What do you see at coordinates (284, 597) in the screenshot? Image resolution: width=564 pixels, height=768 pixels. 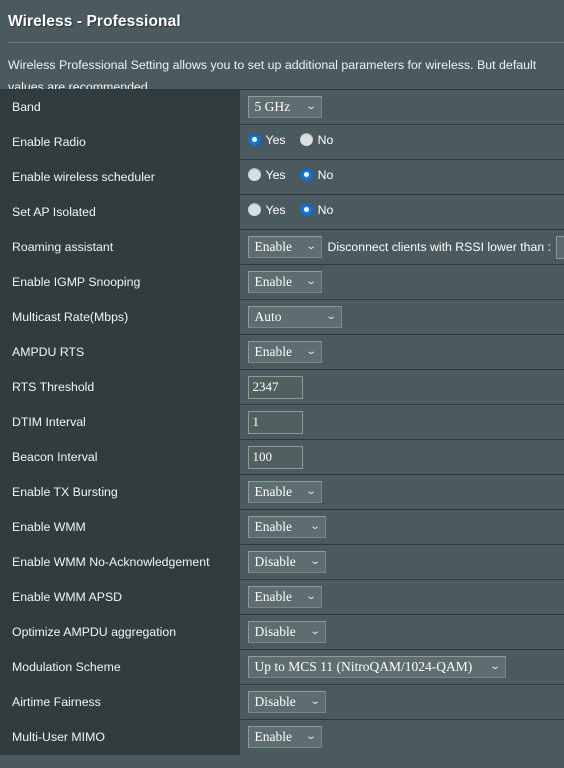 I see `select-enable-wmm-apsd: Enable ⌄` at bounding box center [284, 597].